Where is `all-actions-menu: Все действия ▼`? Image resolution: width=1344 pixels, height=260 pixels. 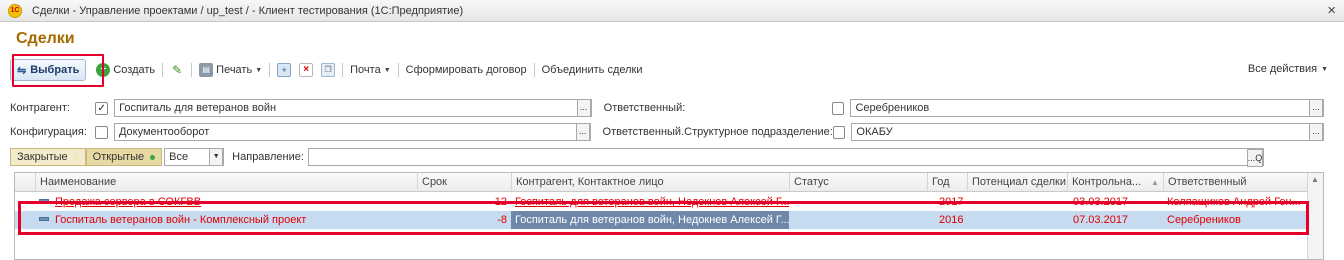
all-actions-menu: Все действия ▼ is located at coordinates (1288, 69).